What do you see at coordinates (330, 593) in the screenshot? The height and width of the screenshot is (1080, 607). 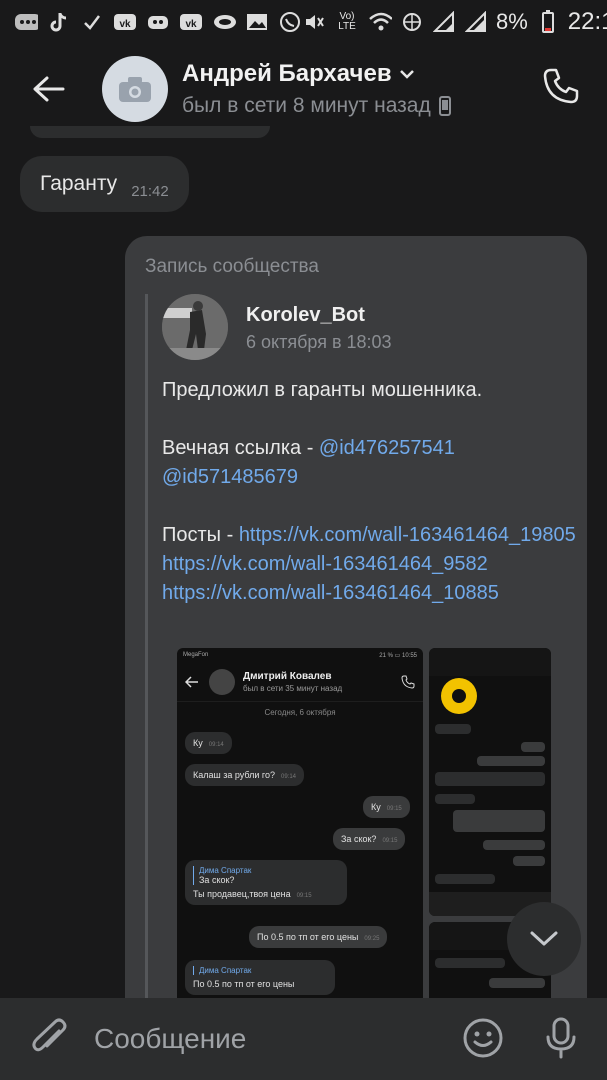 I see `post-link: https://vk.com/wall-163461464_10885` at bounding box center [330, 593].